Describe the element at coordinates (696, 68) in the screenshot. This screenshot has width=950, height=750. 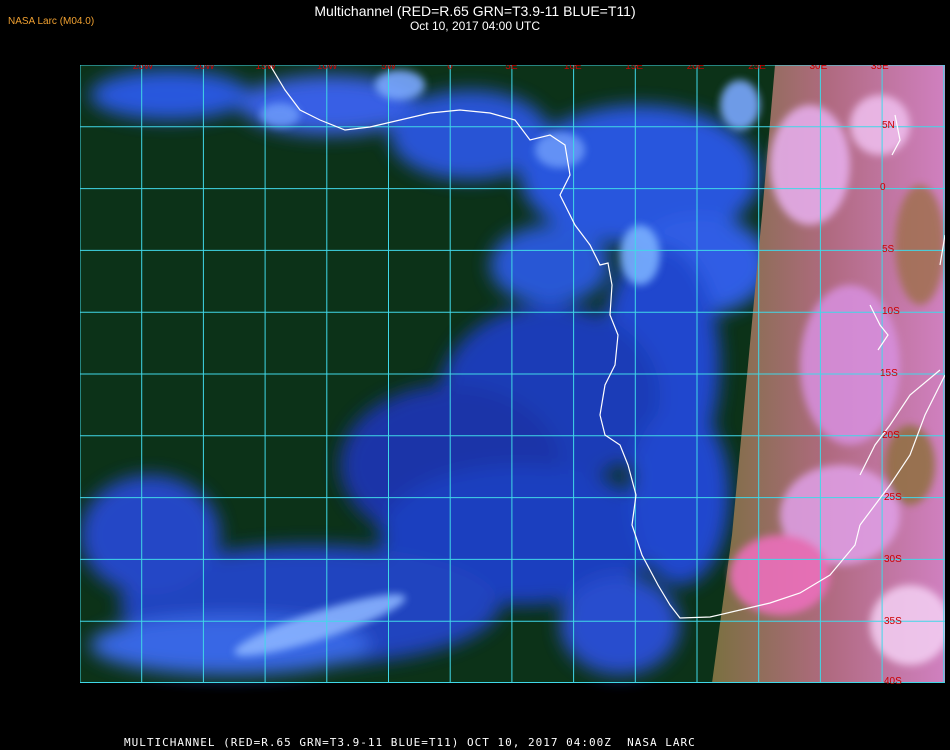
I see `longitude-label: 20E` at that location.